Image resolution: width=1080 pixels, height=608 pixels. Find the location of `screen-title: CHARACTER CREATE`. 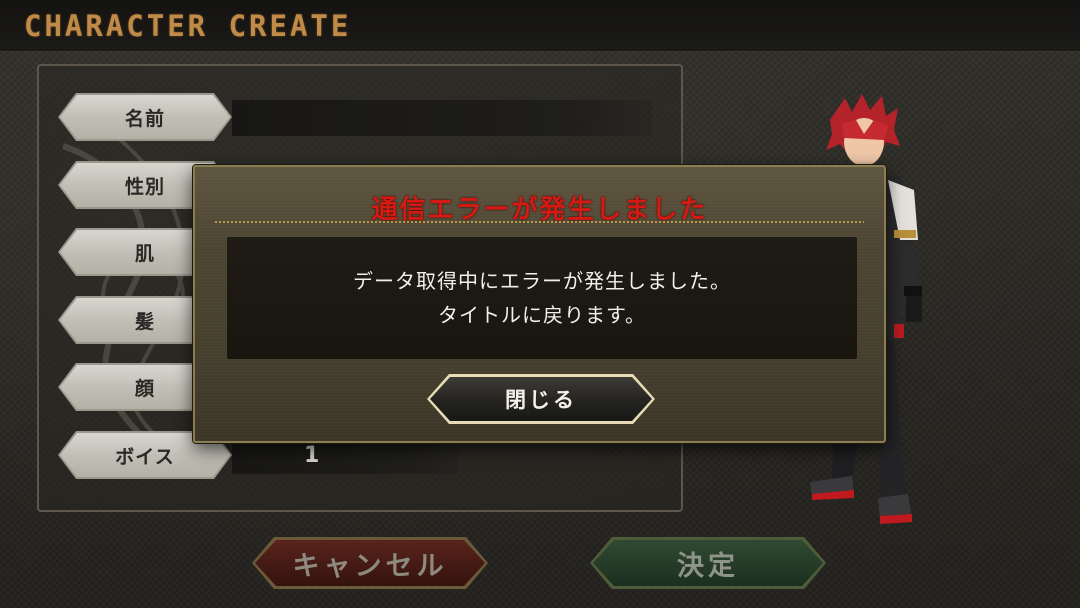

screen-title: CHARACTER CREATE is located at coordinates (188, 26).